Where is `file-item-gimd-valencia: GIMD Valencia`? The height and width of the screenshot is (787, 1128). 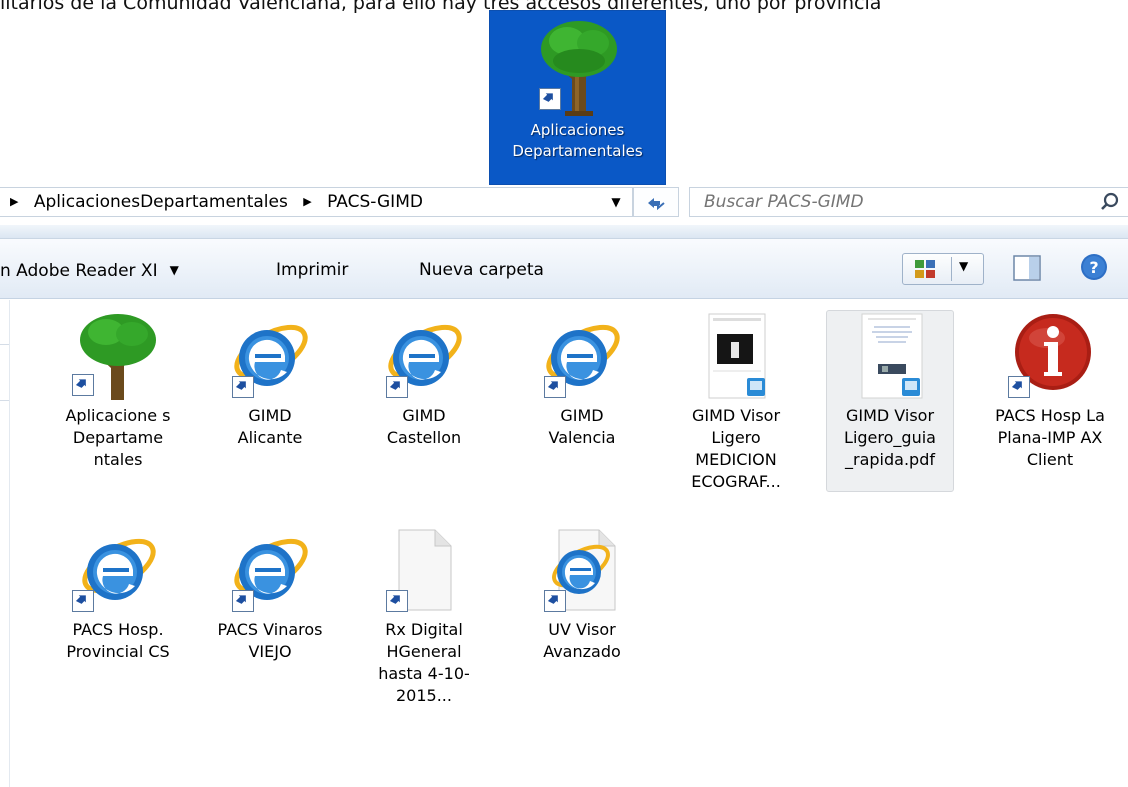
file-item-gimd-valencia: GIMD Valencia is located at coordinates (582, 380).